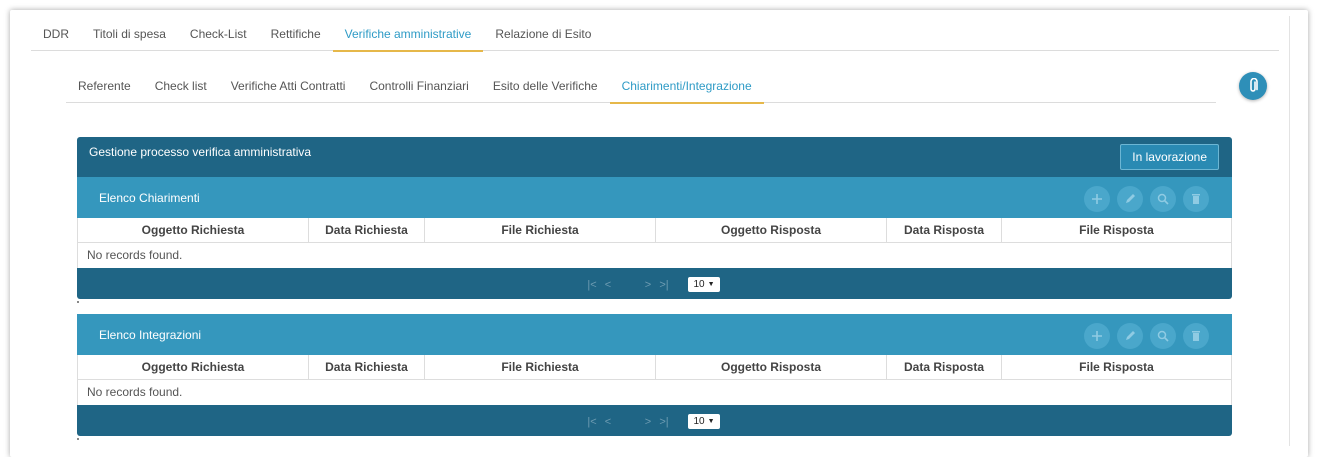 The width and height of the screenshot is (1317, 457). Describe the element at coordinates (543, 35) in the screenshot. I see `tab-relazione-di-esito: Relazione di Esito` at that location.